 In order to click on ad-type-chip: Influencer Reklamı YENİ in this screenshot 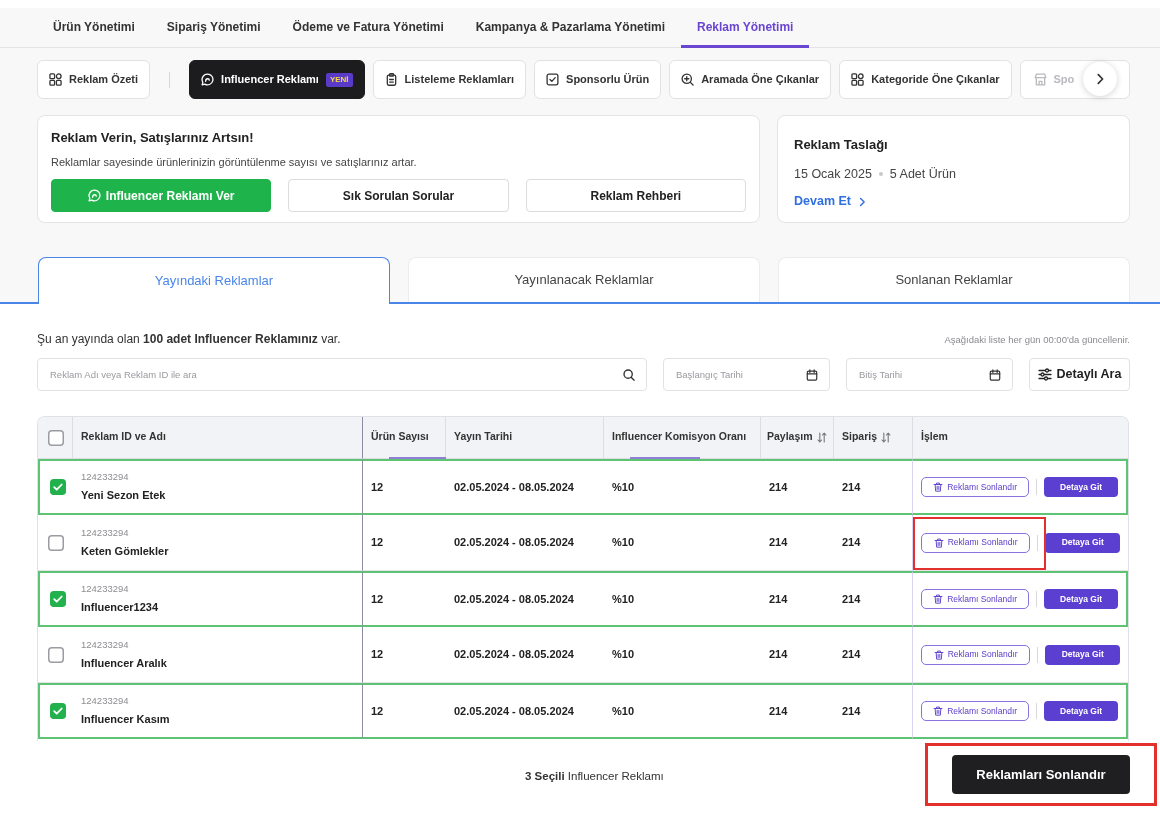, I will do `click(277, 79)`.